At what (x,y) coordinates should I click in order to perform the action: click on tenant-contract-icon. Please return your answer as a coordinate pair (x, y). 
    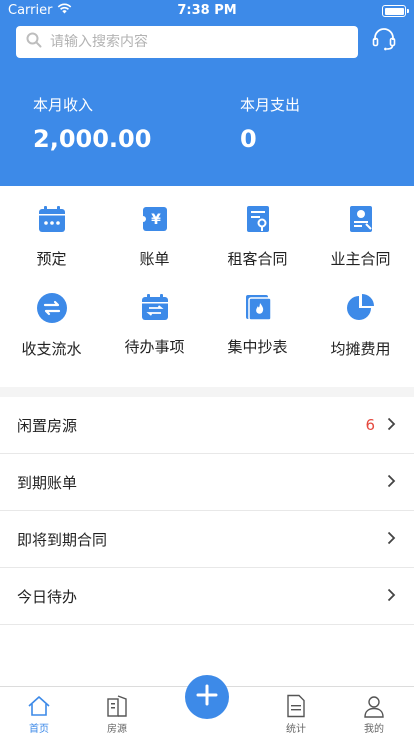
    Looking at the image, I should click on (258, 219).